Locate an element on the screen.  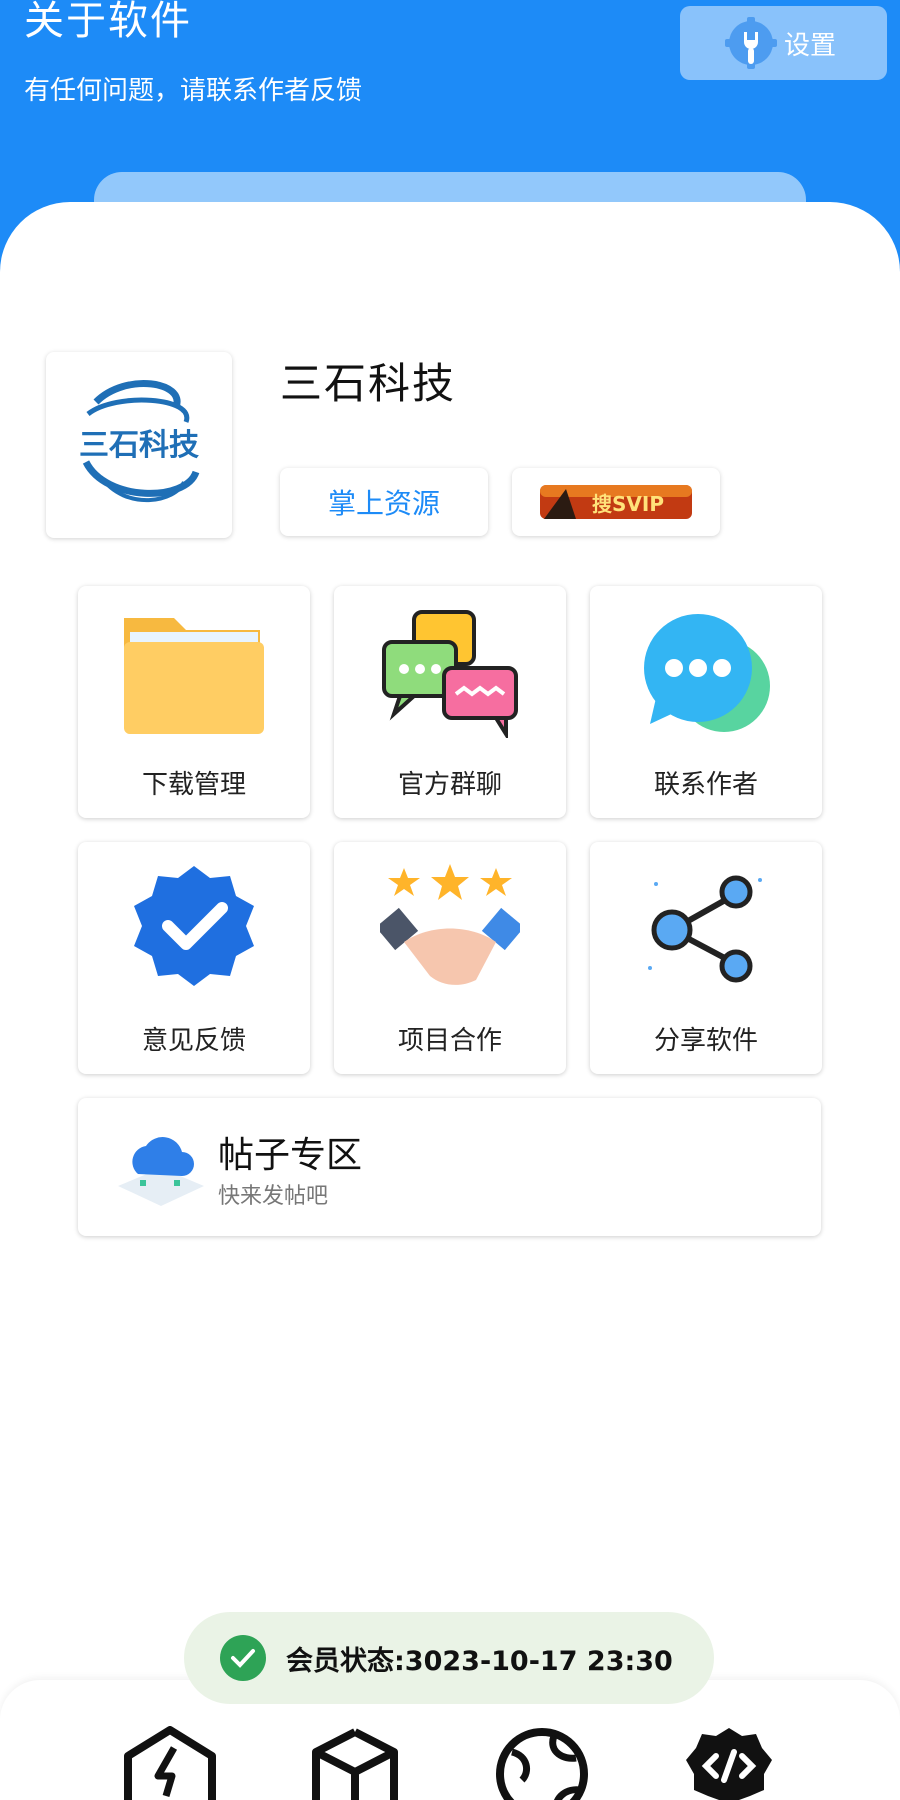
svg-text: 三石科技 is located at coordinates (139, 445).